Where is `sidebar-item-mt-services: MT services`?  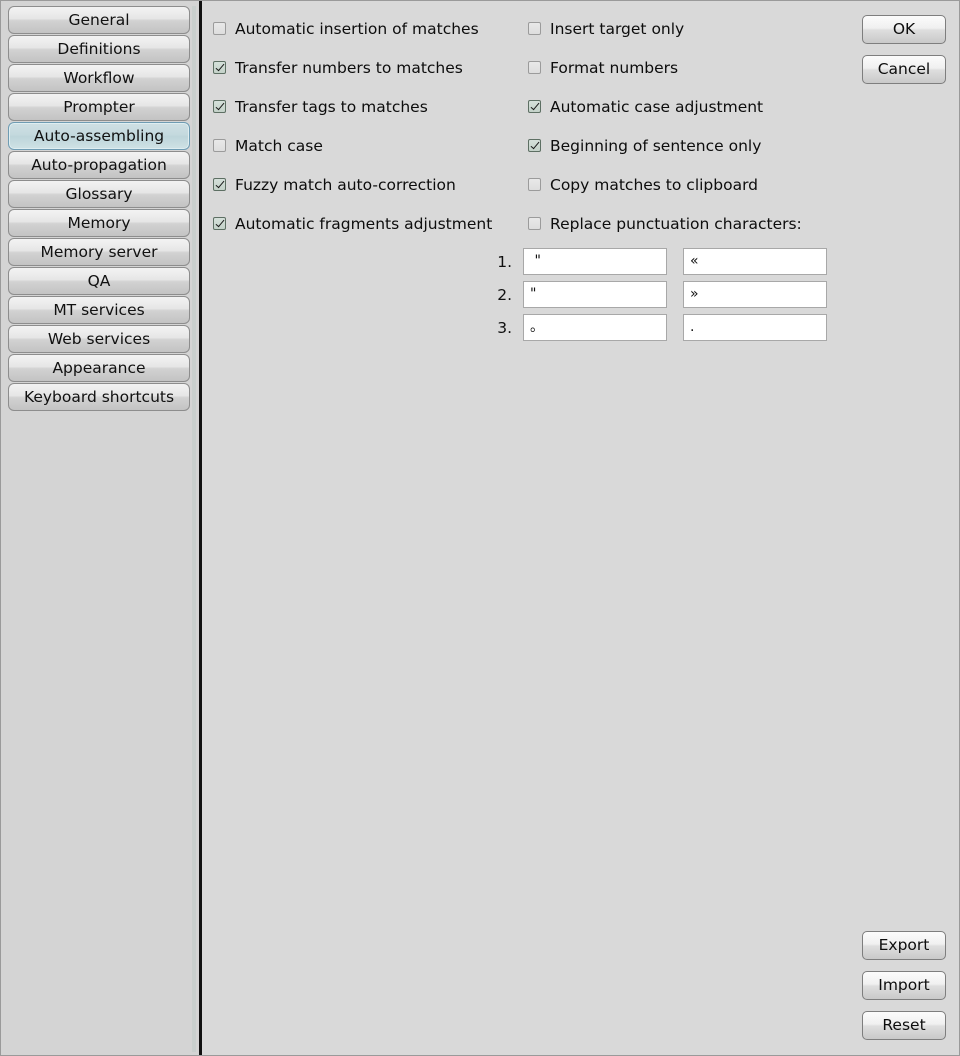
sidebar-item-mt-services: MT services is located at coordinates (99, 310).